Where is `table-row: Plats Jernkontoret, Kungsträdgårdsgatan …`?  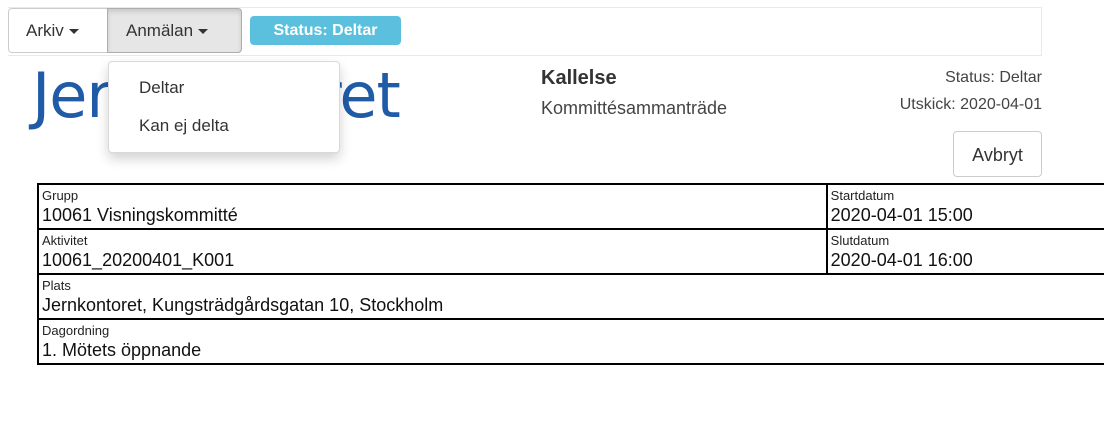 table-row: Plats Jernkontoret, Kungsträdgårdsgatan … is located at coordinates (570, 296).